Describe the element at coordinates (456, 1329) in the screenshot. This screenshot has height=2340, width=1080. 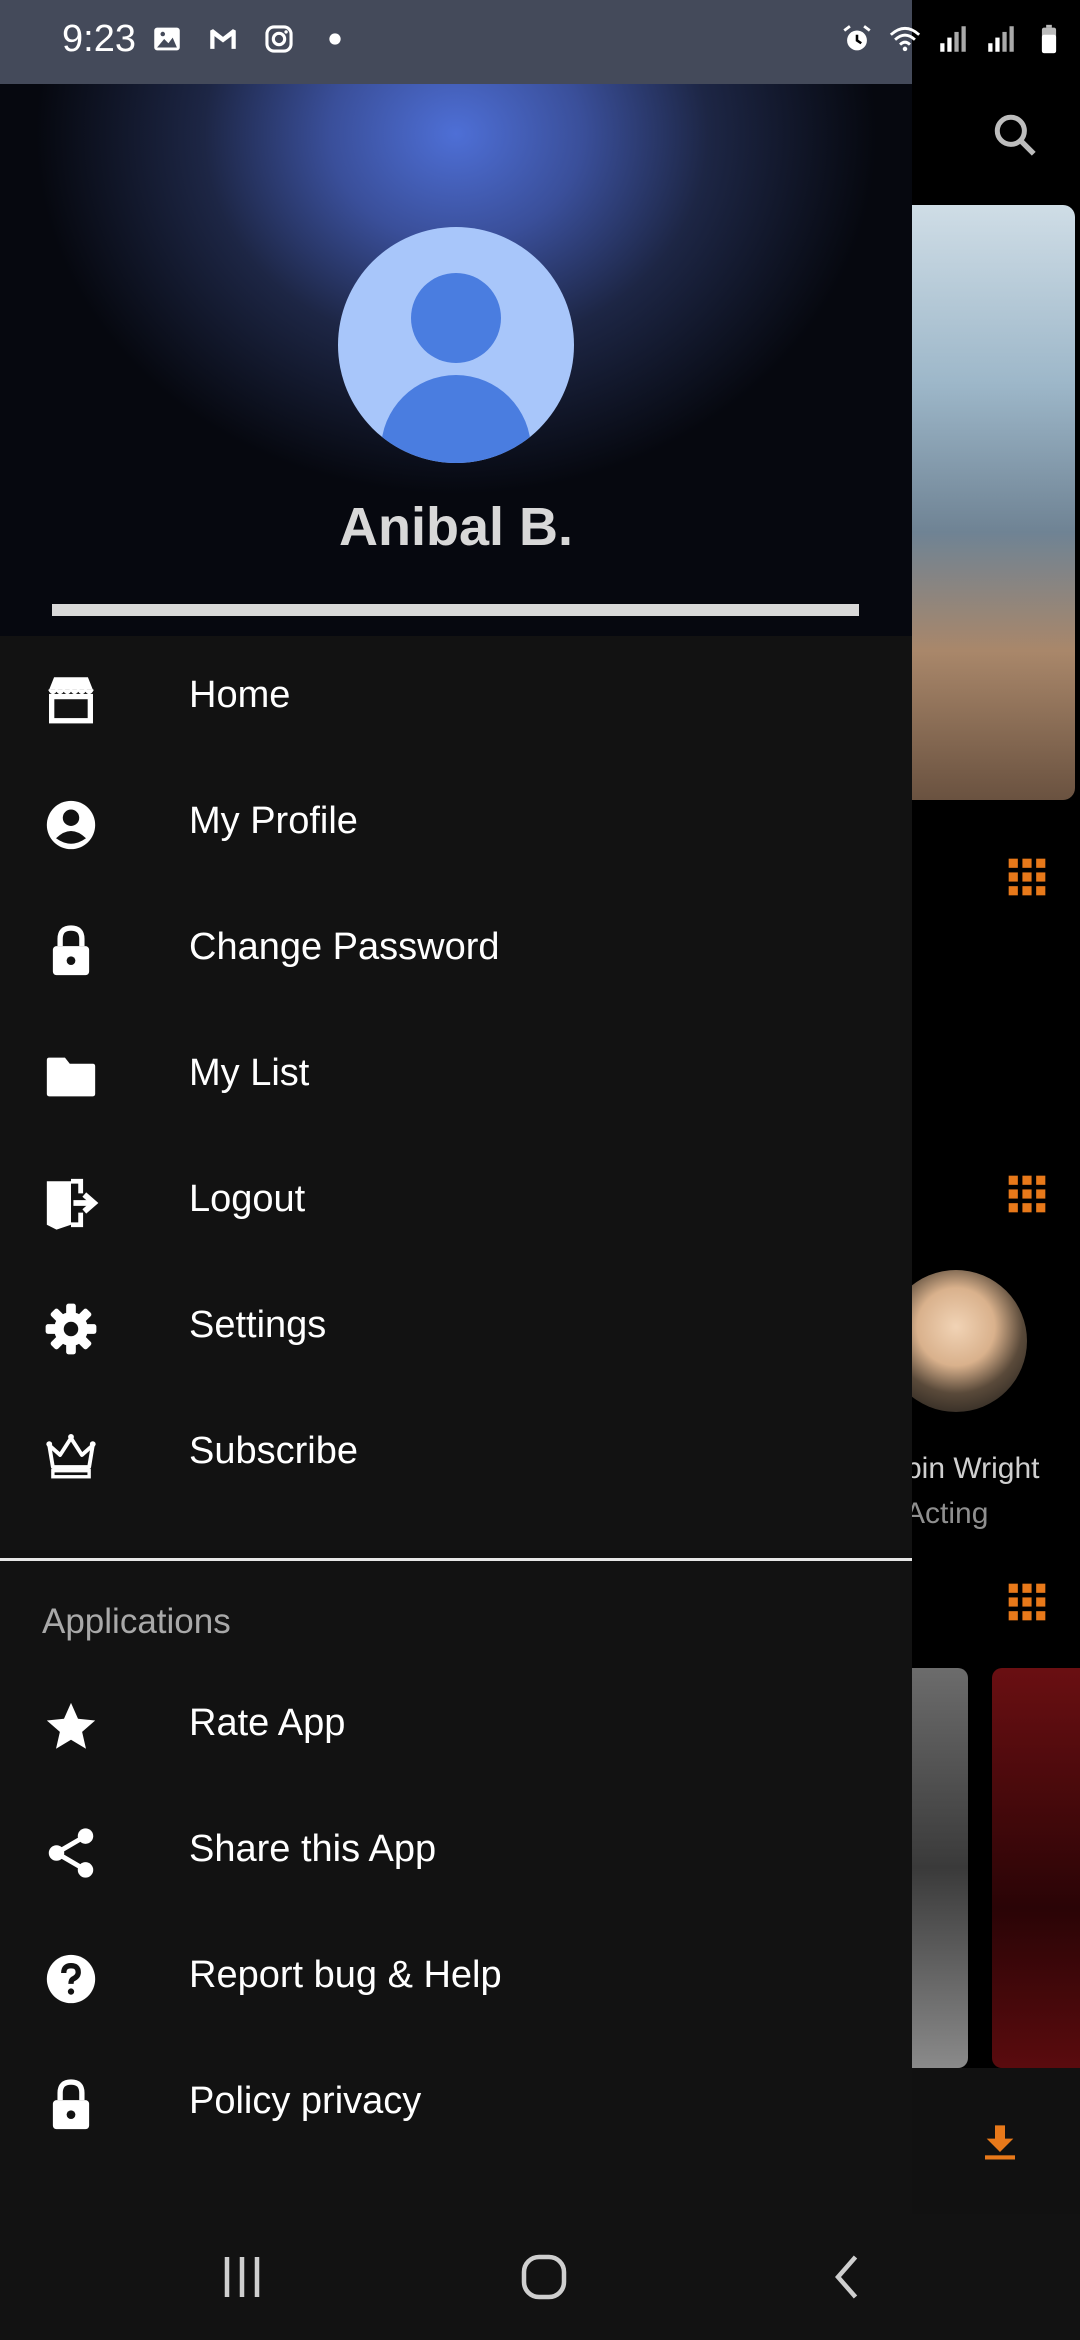
I see `menu-item-settings: Settings` at that location.